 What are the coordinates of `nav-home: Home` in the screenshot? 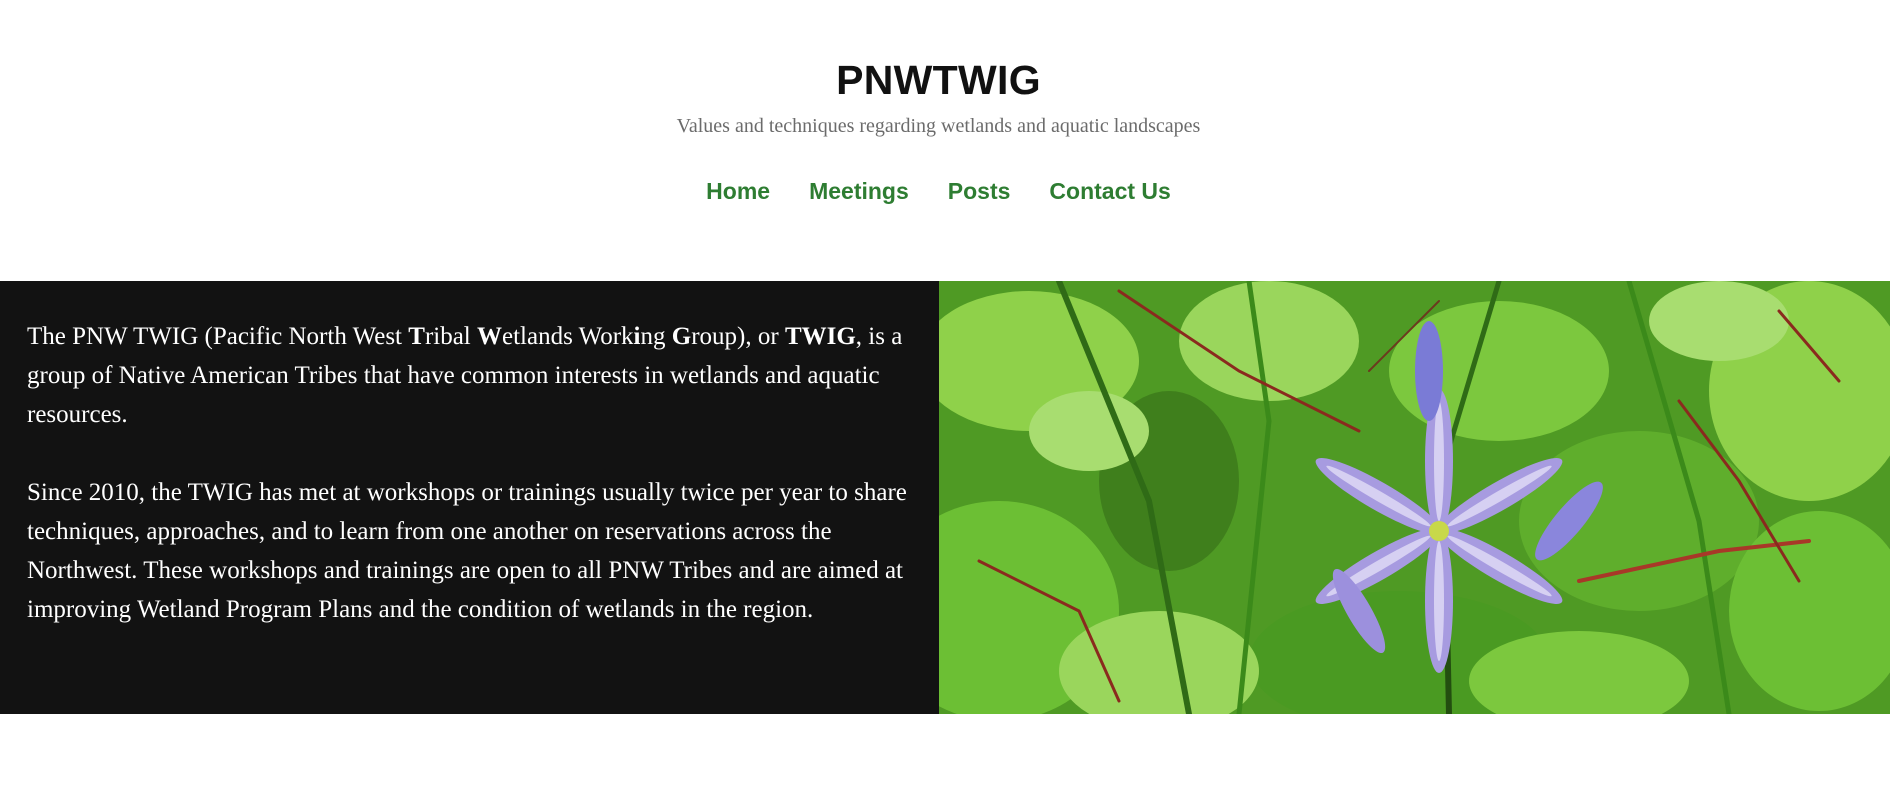 It's located at (738, 191).